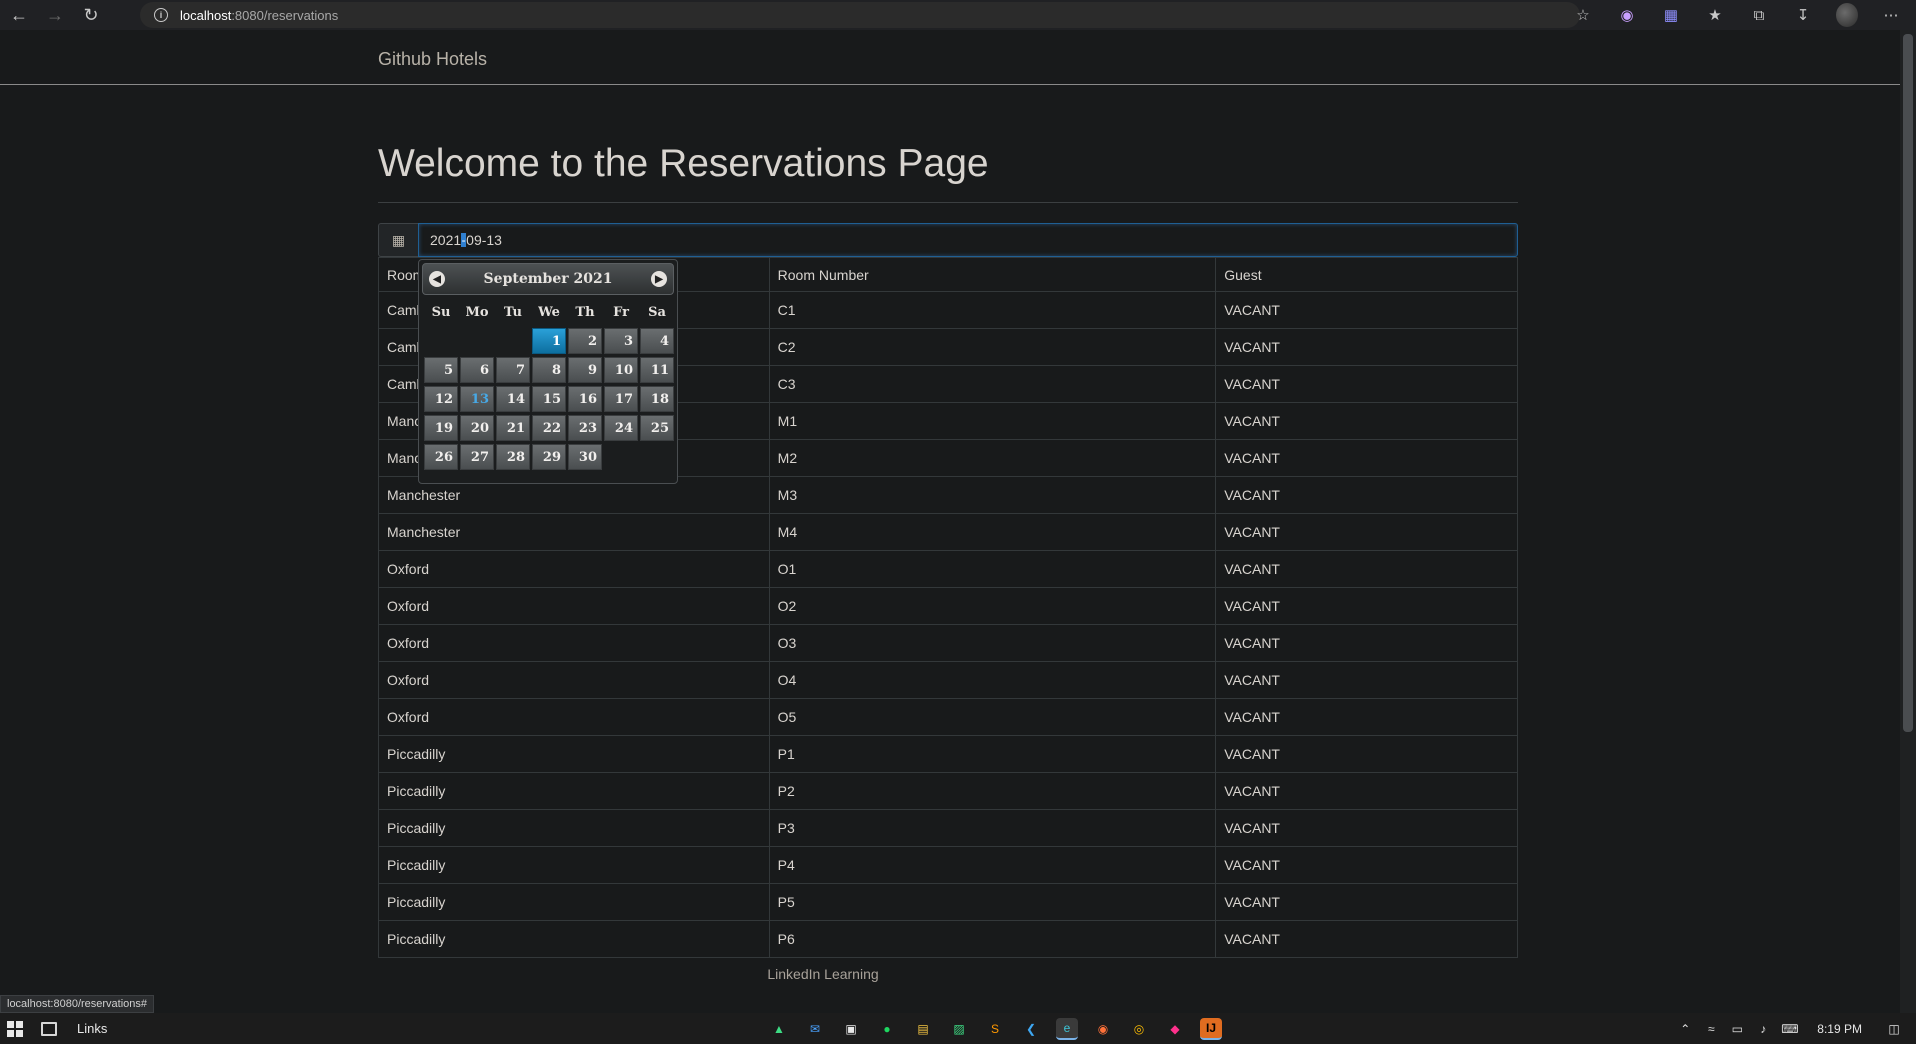 The width and height of the screenshot is (1916, 1044). What do you see at coordinates (995, 1029) in the screenshot?
I see `sublime-icon: S` at bounding box center [995, 1029].